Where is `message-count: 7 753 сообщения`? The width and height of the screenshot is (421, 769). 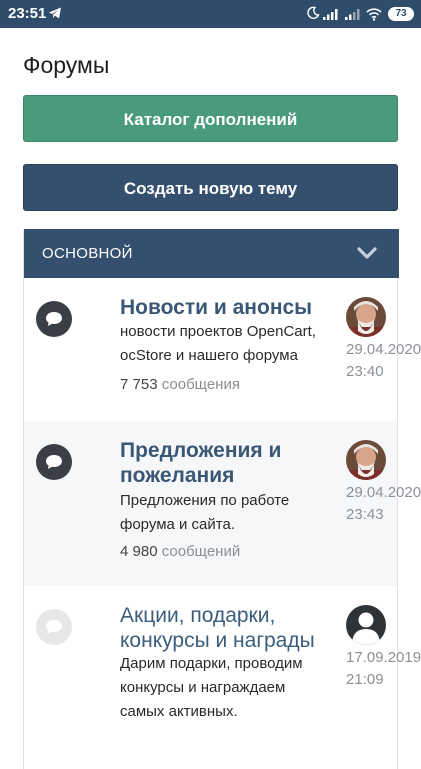 message-count: 7 753 сообщения is located at coordinates (180, 384).